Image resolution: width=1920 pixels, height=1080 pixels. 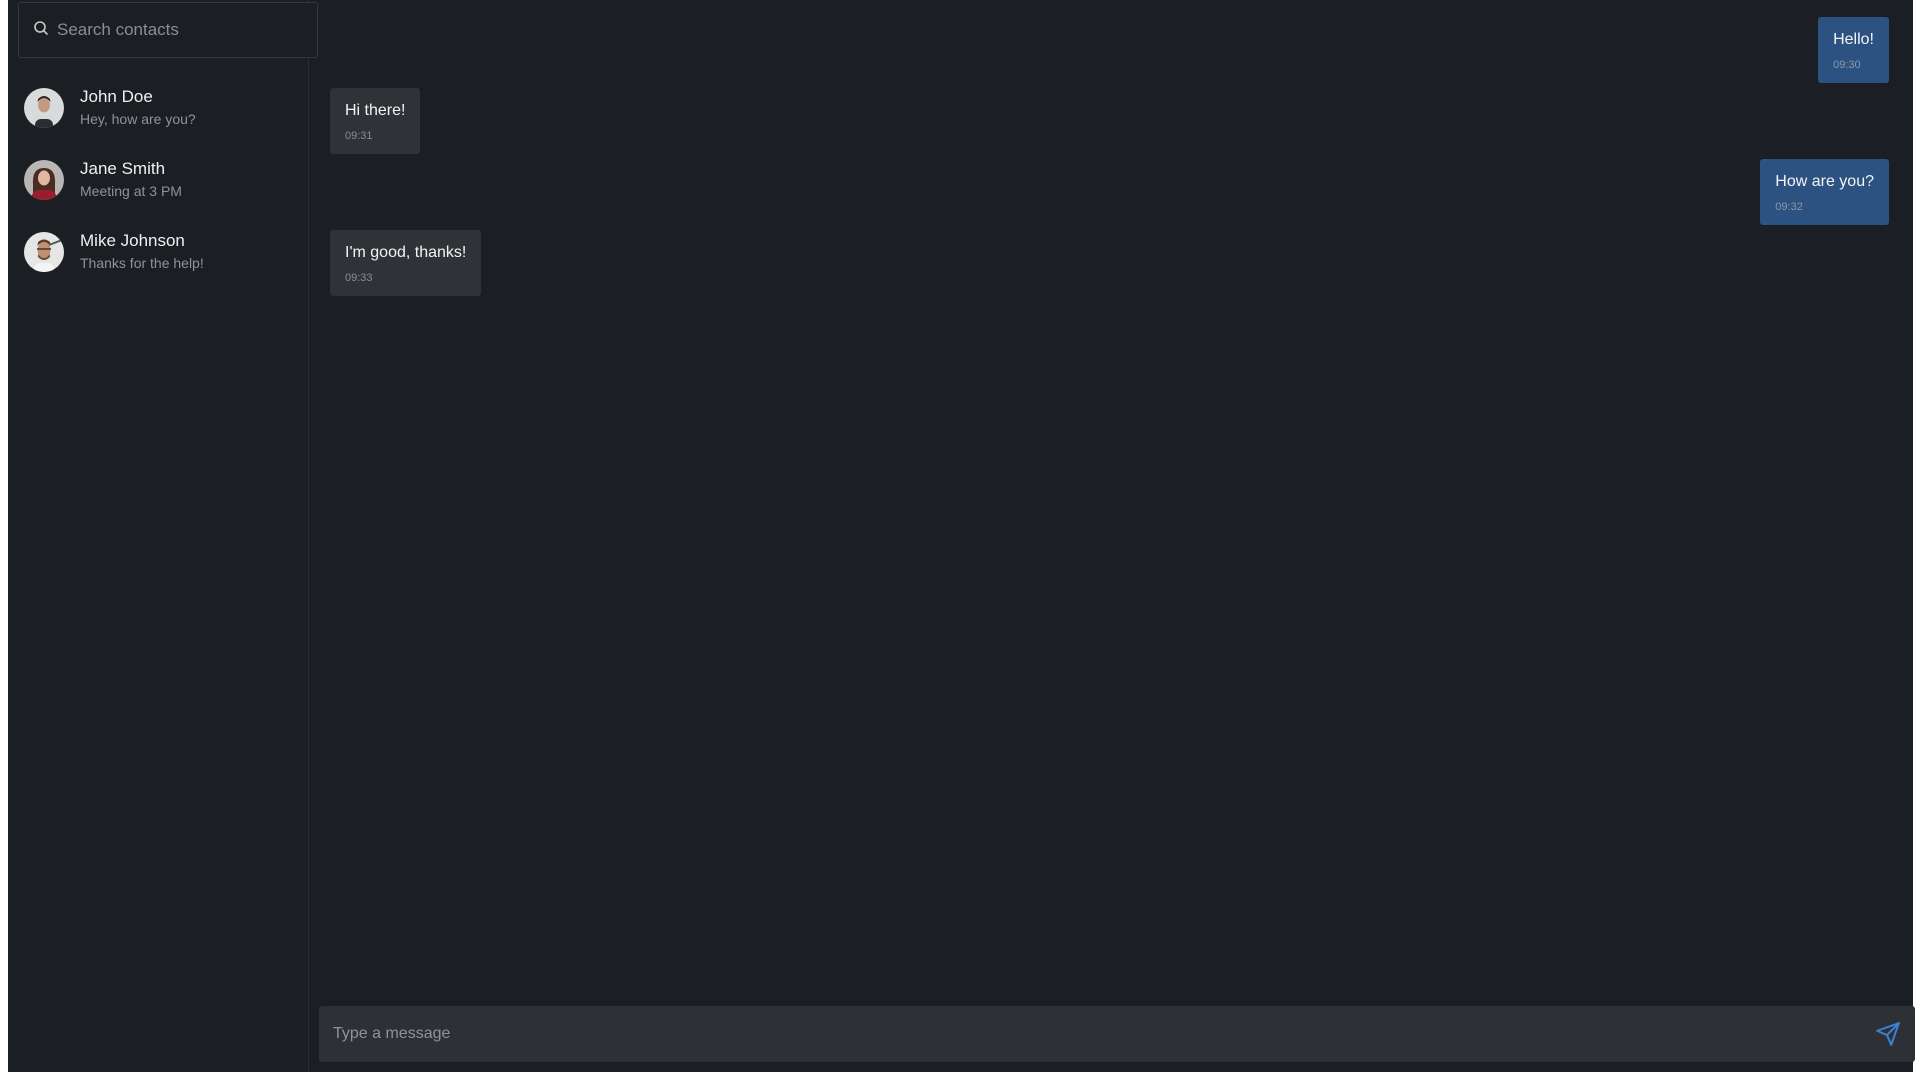 I want to click on message-time: 09:32, so click(x=1789, y=207).